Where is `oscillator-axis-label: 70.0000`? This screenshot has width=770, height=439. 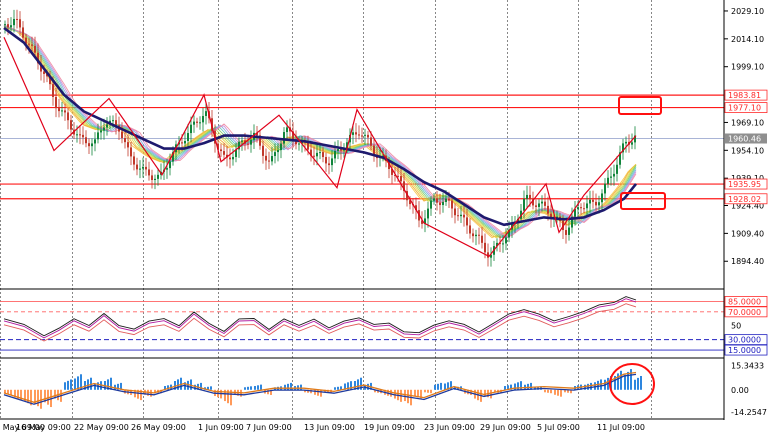 oscillator-axis-label: 70.0000 is located at coordinates (744, 312).